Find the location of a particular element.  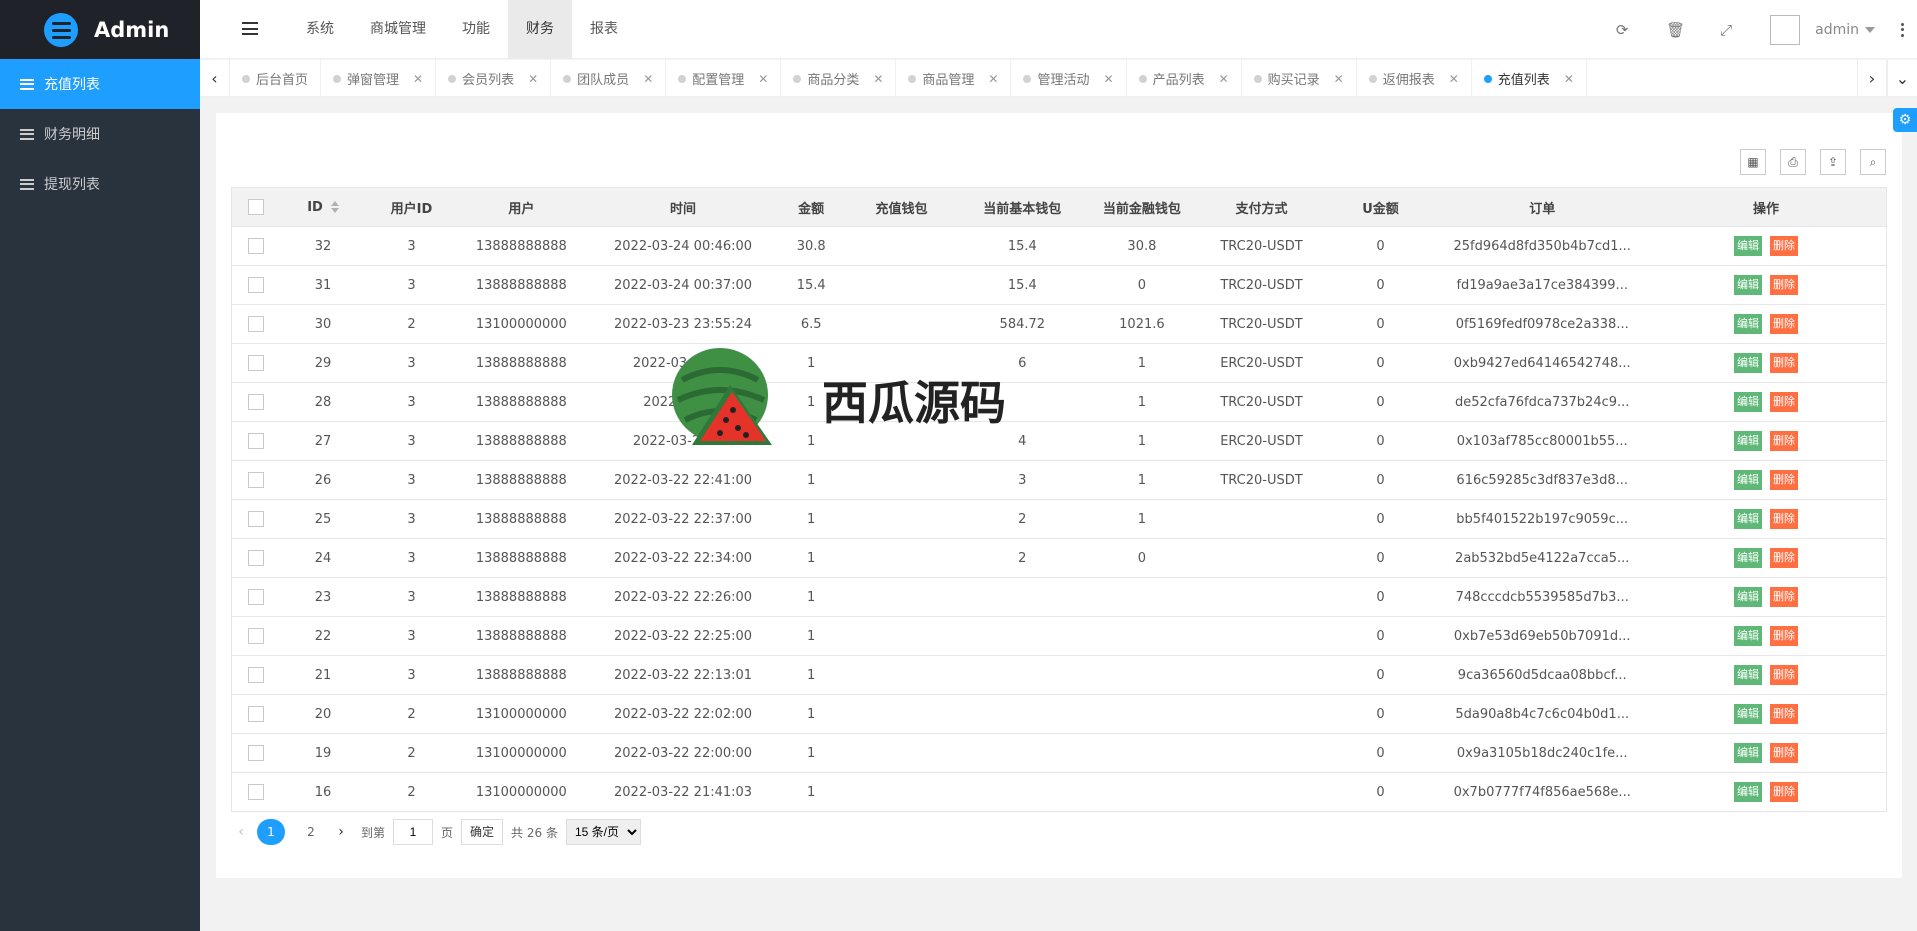

top-nav-item: 报表 is located at coordinates (604, 29).